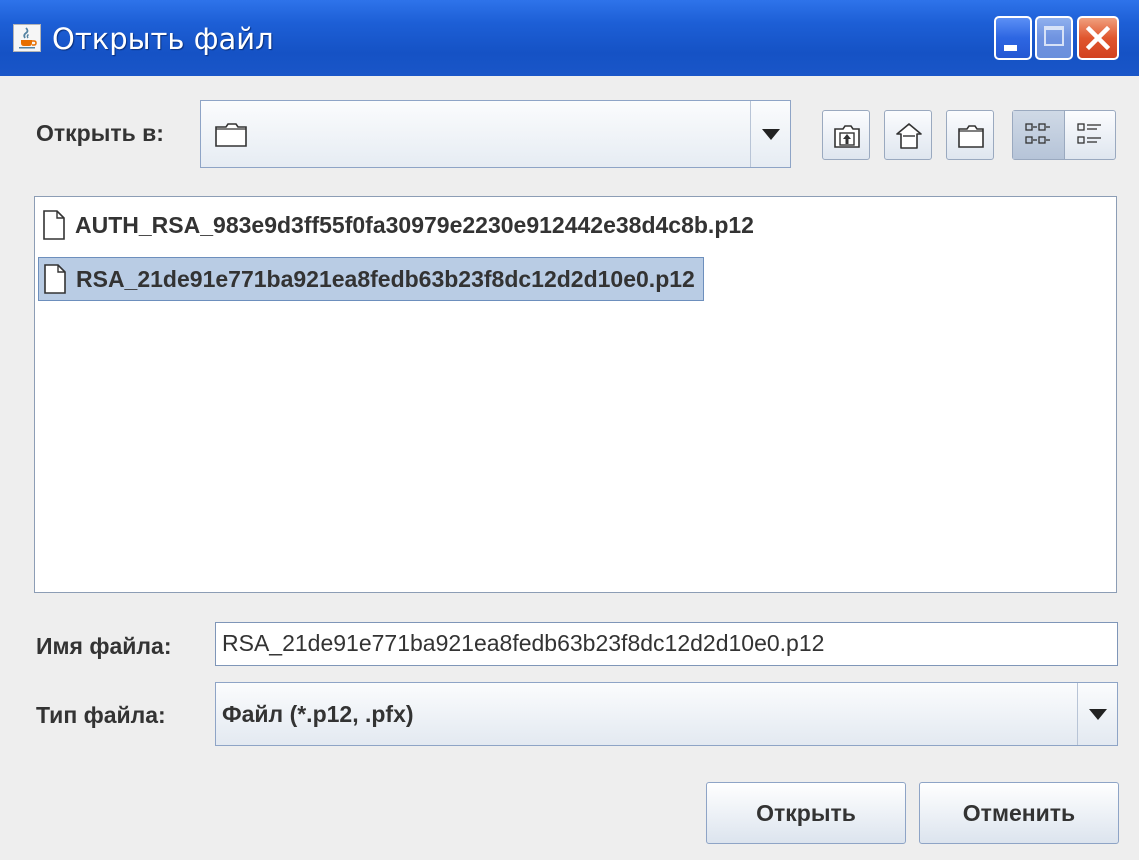  I want to click on look-in-label: Открыть в:, so click(100, 133).